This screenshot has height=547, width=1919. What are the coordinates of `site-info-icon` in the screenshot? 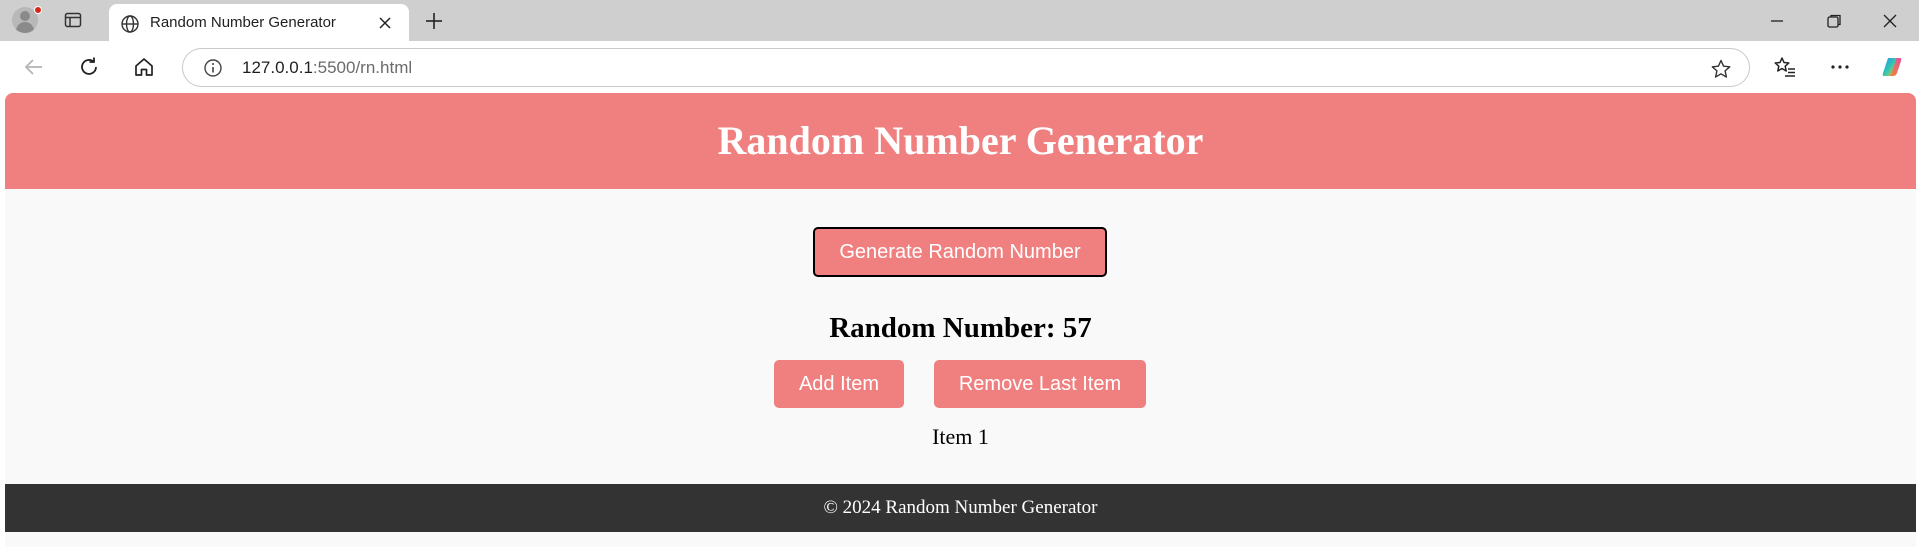 It's located at (213, 68).